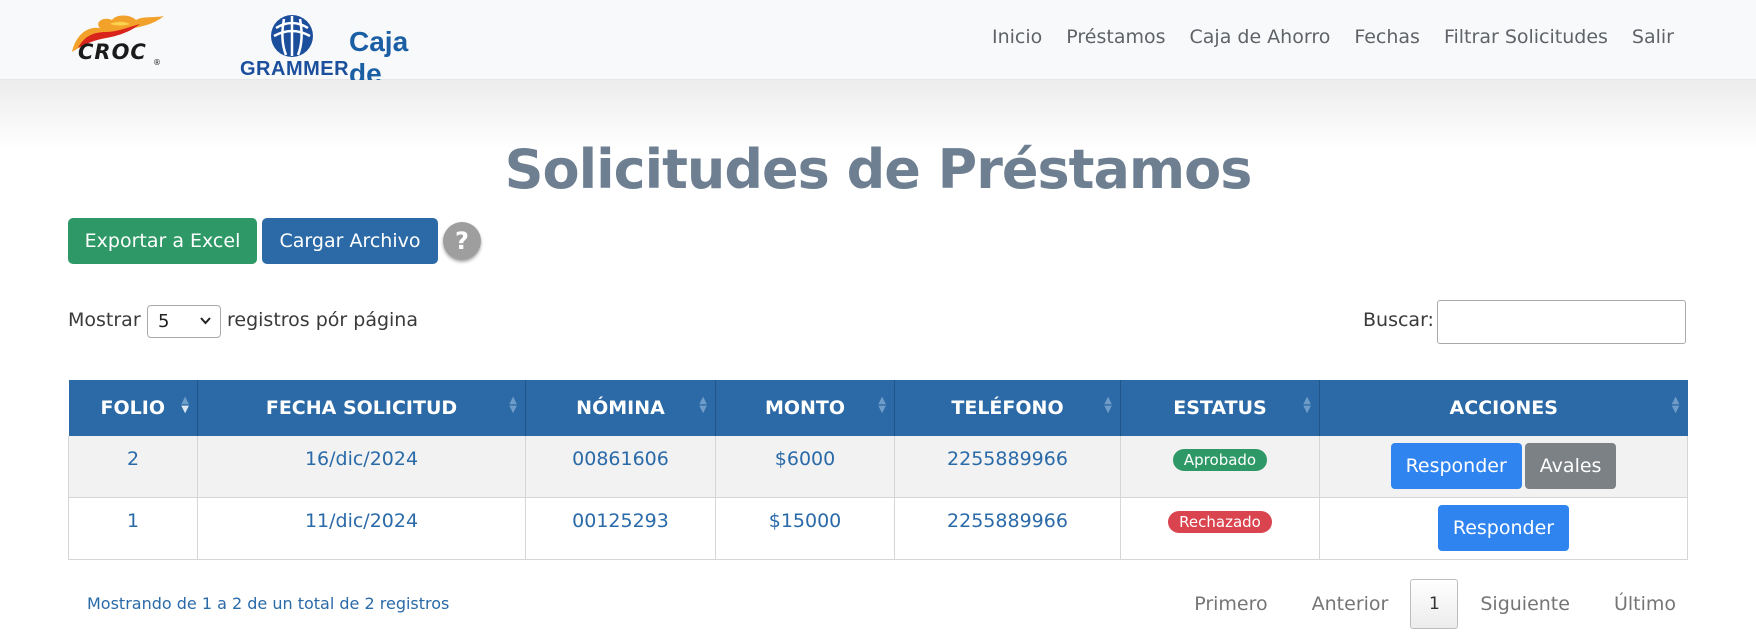  I want to click on brand: CROC ® GRAMMER Caja de Ahorro, so click(254, 64).